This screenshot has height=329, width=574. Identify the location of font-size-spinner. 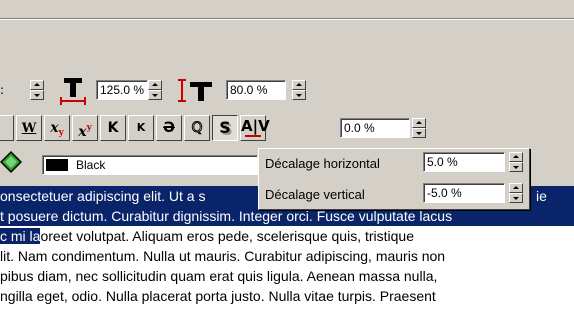
(37, 90).